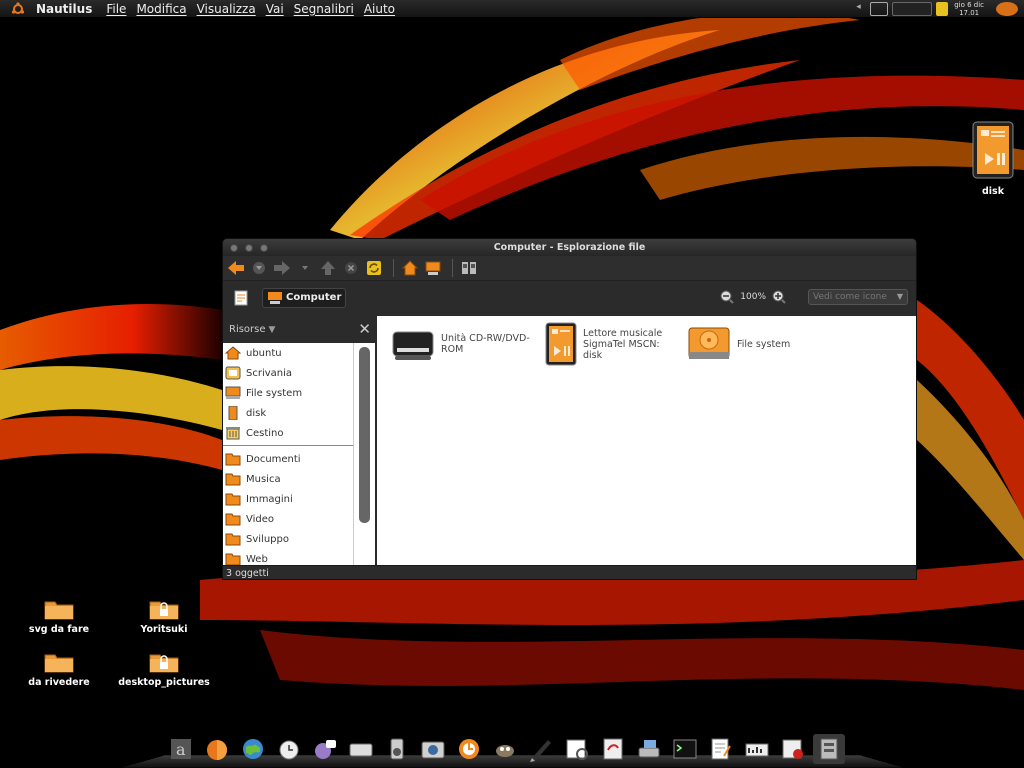 This screenshot has width=1024, height=768. I want to click on window-titlebar: Computer - Esplorazione file, so click(569, 247).